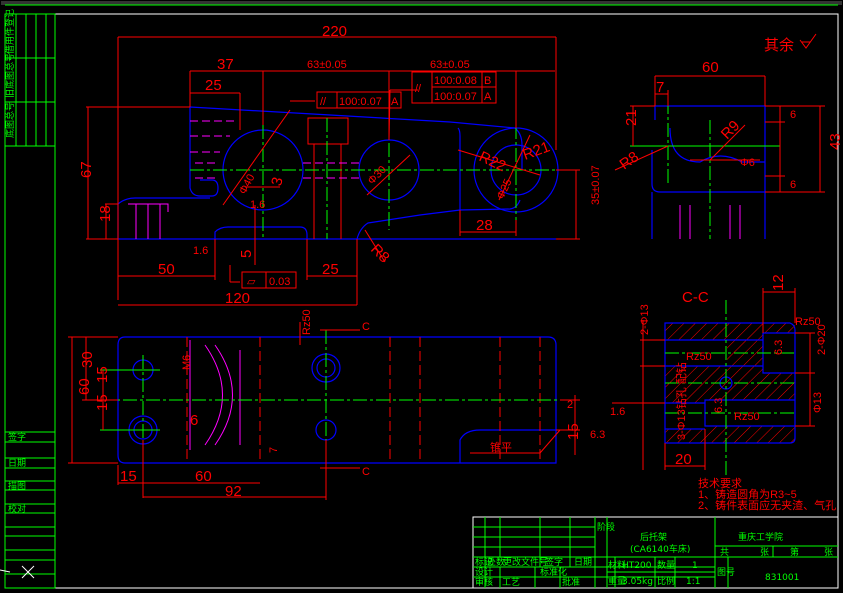  I want to click on dim-m6: M6, so click(187, 362).